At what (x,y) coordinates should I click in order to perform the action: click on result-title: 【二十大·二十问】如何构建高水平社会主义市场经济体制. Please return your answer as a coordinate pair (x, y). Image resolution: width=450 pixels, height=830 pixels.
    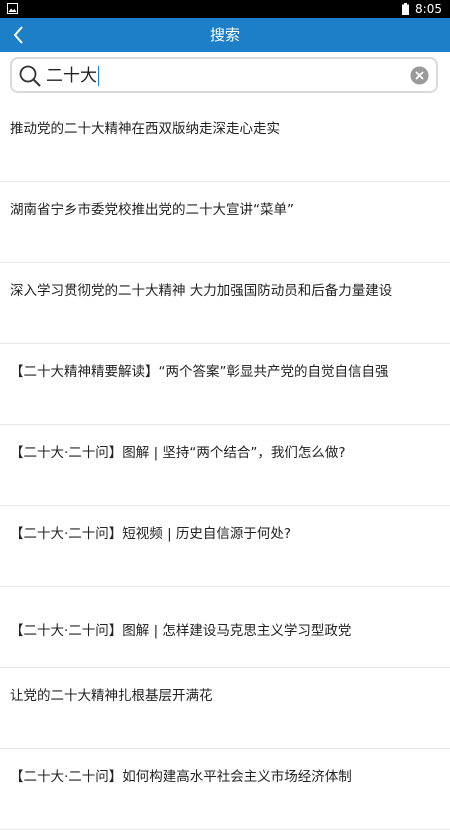
    Looking at the image, I should click on (181, 777).